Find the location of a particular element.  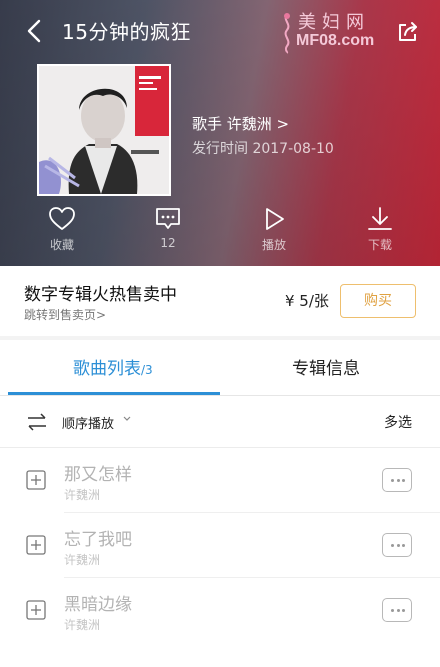

tab-song-list: 歌曲列表/3 is located at coordinates (113, 366).